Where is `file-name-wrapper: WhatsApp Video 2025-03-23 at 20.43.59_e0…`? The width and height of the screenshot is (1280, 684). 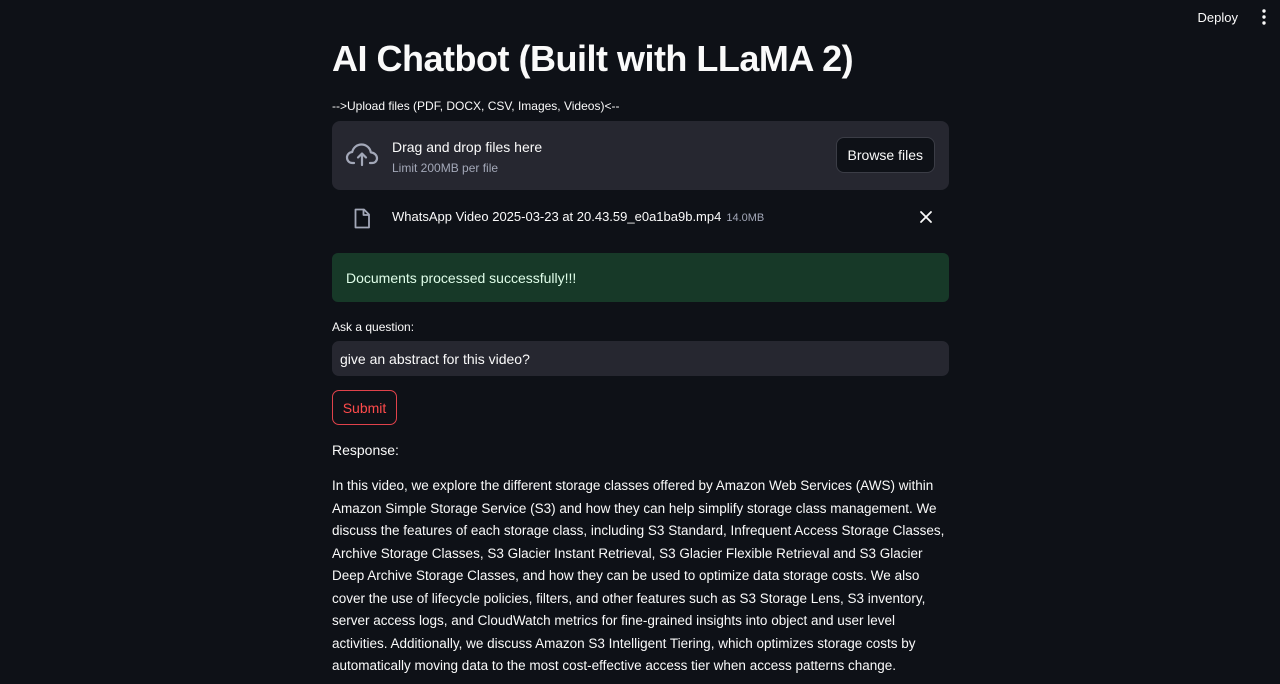
file-name-wrapper: WhatsApp Video 2025-03-23 at 20.43.59_e0… is located at coordinates (578, 216).